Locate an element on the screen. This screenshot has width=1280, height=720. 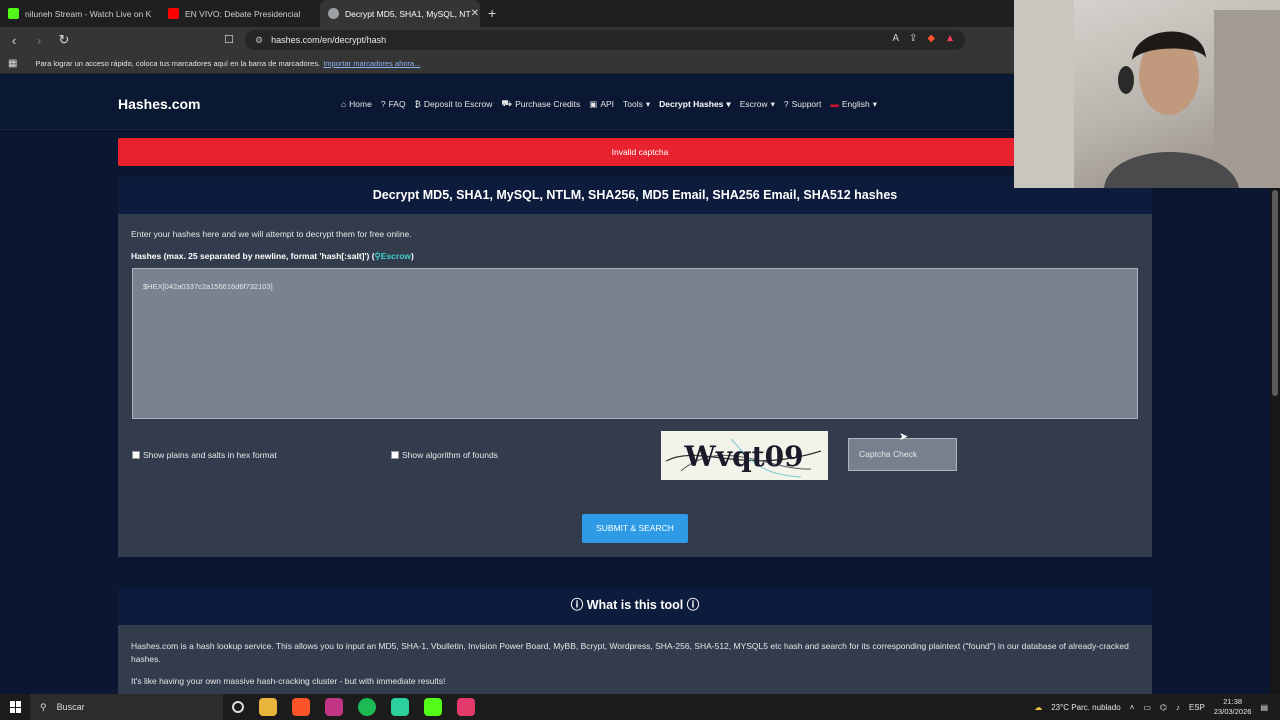
weather-text: 23°C Parc. nublado is located at coordinates (1085, 707).